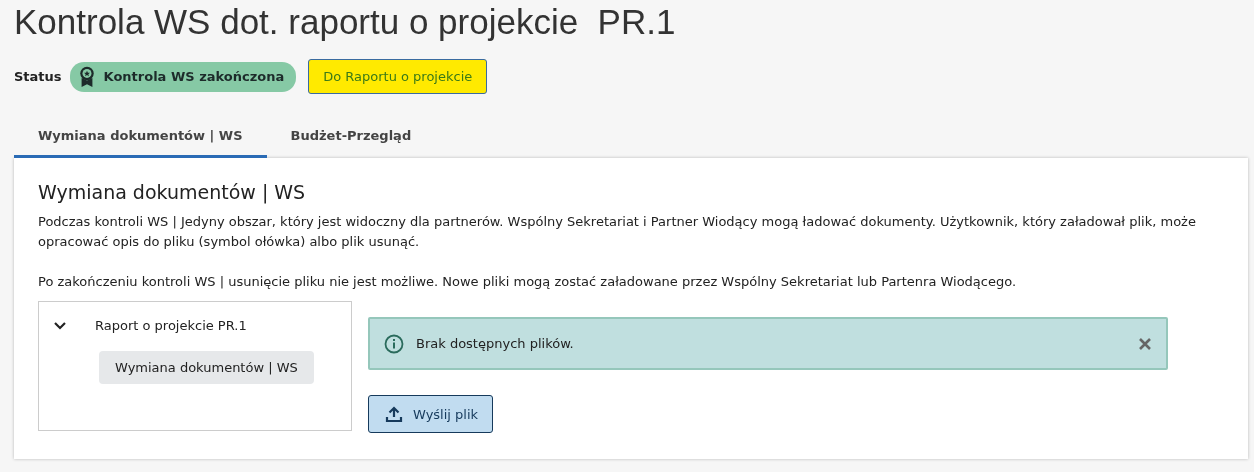 This screenshot has width=1254, height=472. What do you see at coordinates (431, 414) in the screenshot?
I see `upload-button: Wyślij plik` at bounding box center [431, 414].